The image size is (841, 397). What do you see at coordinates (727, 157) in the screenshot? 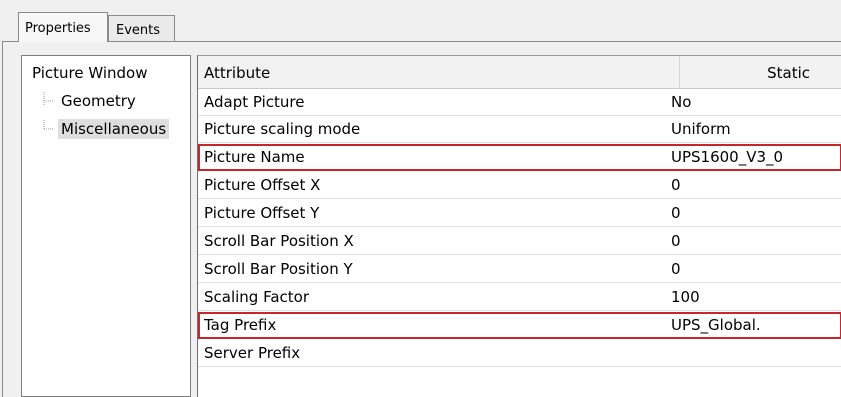
I see `attribute-value: UPS1600_V3_0` at bounding box center [727, 157].